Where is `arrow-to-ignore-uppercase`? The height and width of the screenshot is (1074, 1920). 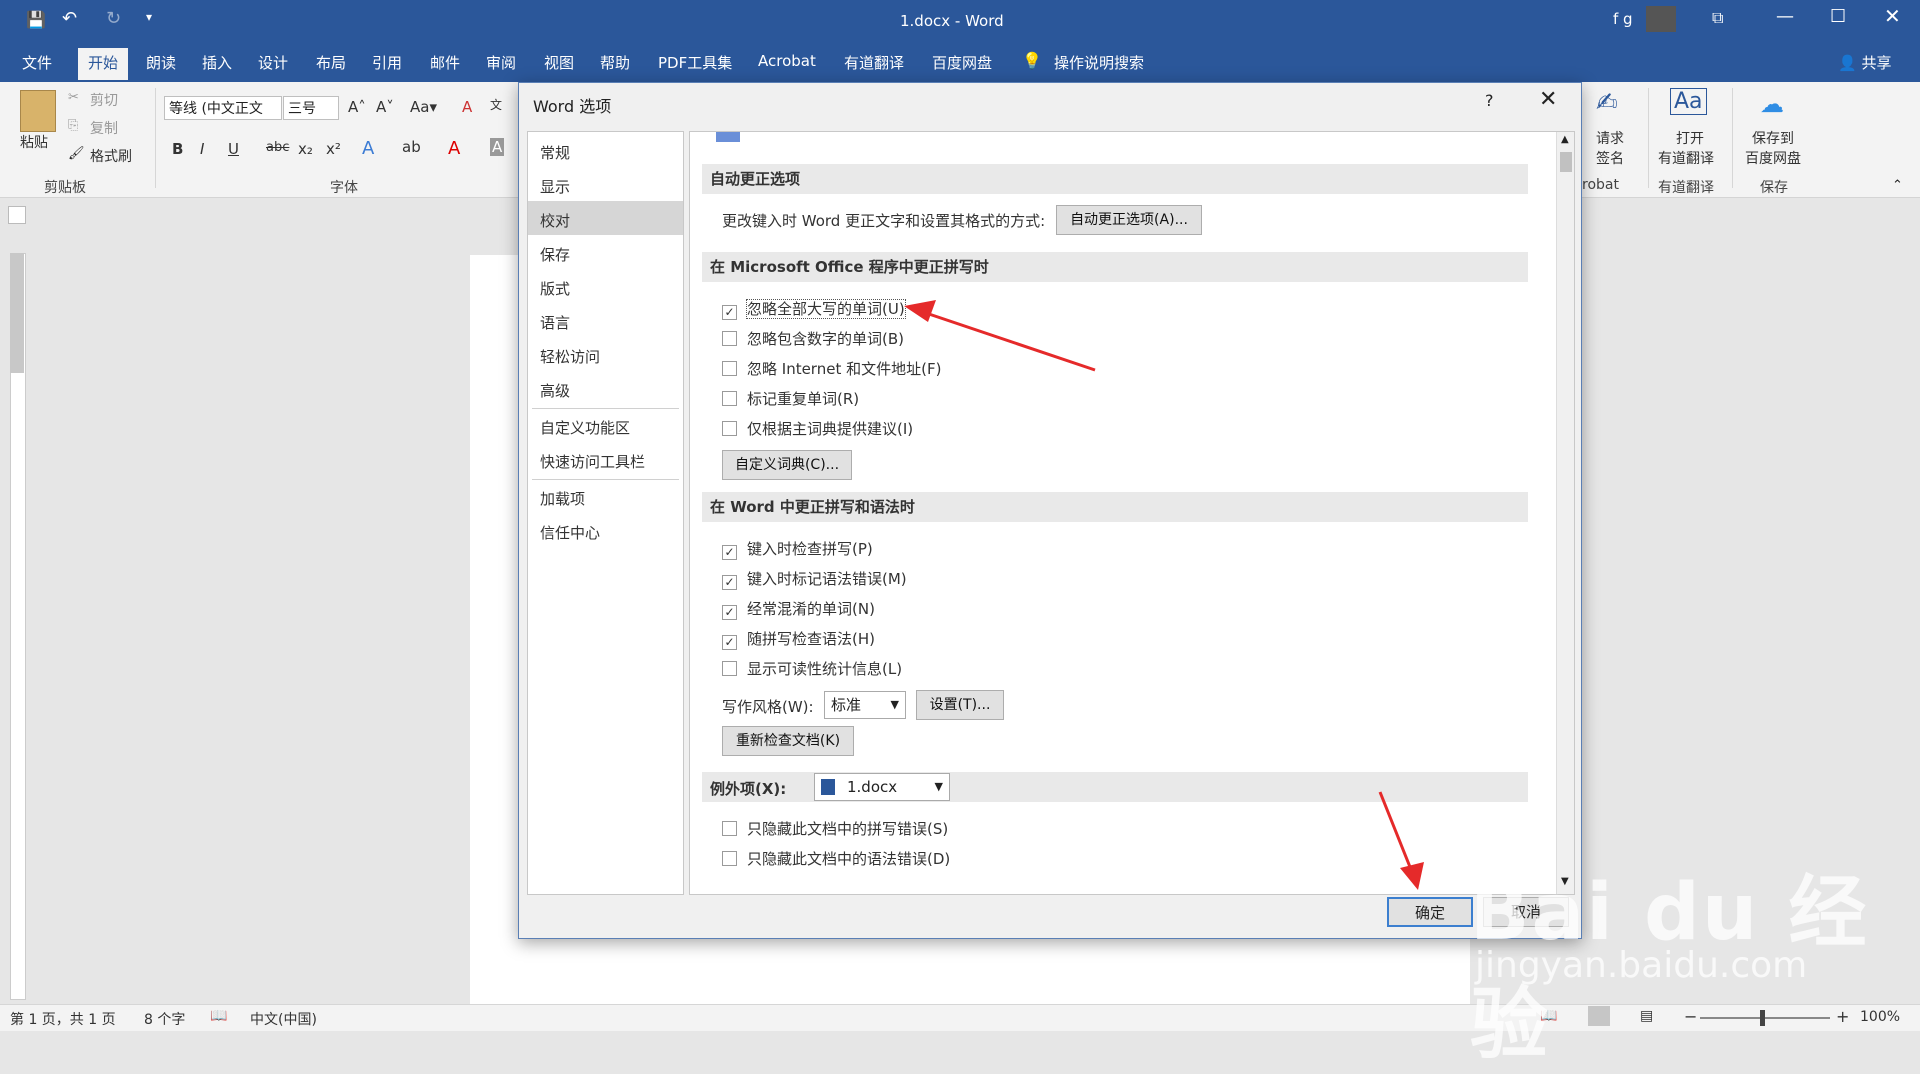
arrow-to-ignore-uppercase is located at coordinates (1007, 340).